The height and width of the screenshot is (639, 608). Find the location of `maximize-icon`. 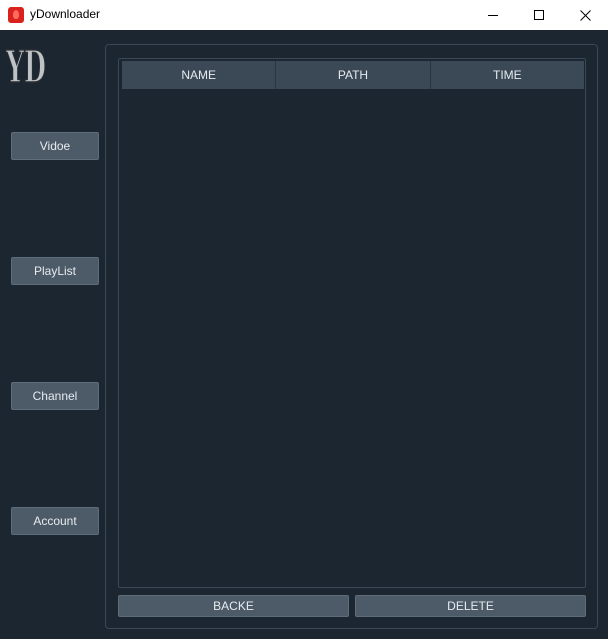

maximize-icon is located at coordinates (539, 15).